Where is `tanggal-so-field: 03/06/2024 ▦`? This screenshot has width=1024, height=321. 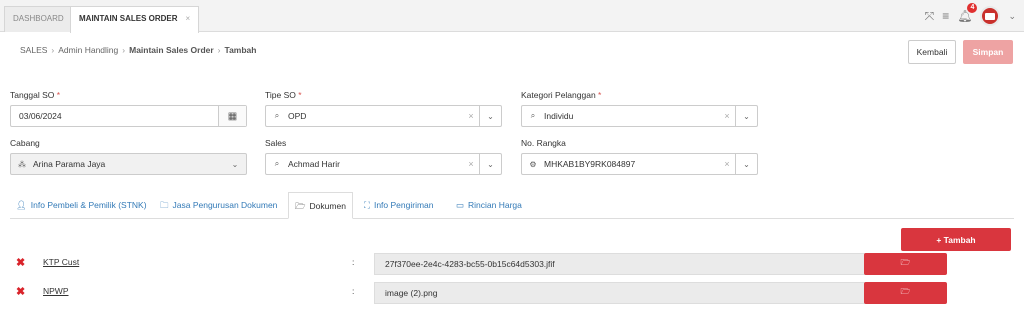
tanggal-so-field: 03/06/2024 ▦ is located at coordinates (128, 116).